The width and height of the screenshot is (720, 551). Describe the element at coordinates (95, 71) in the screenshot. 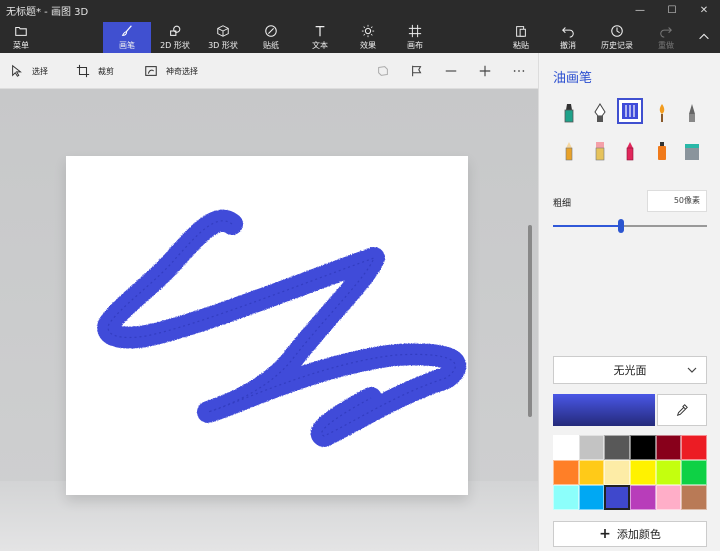

I see `crop-button: 裁剪` at that location.